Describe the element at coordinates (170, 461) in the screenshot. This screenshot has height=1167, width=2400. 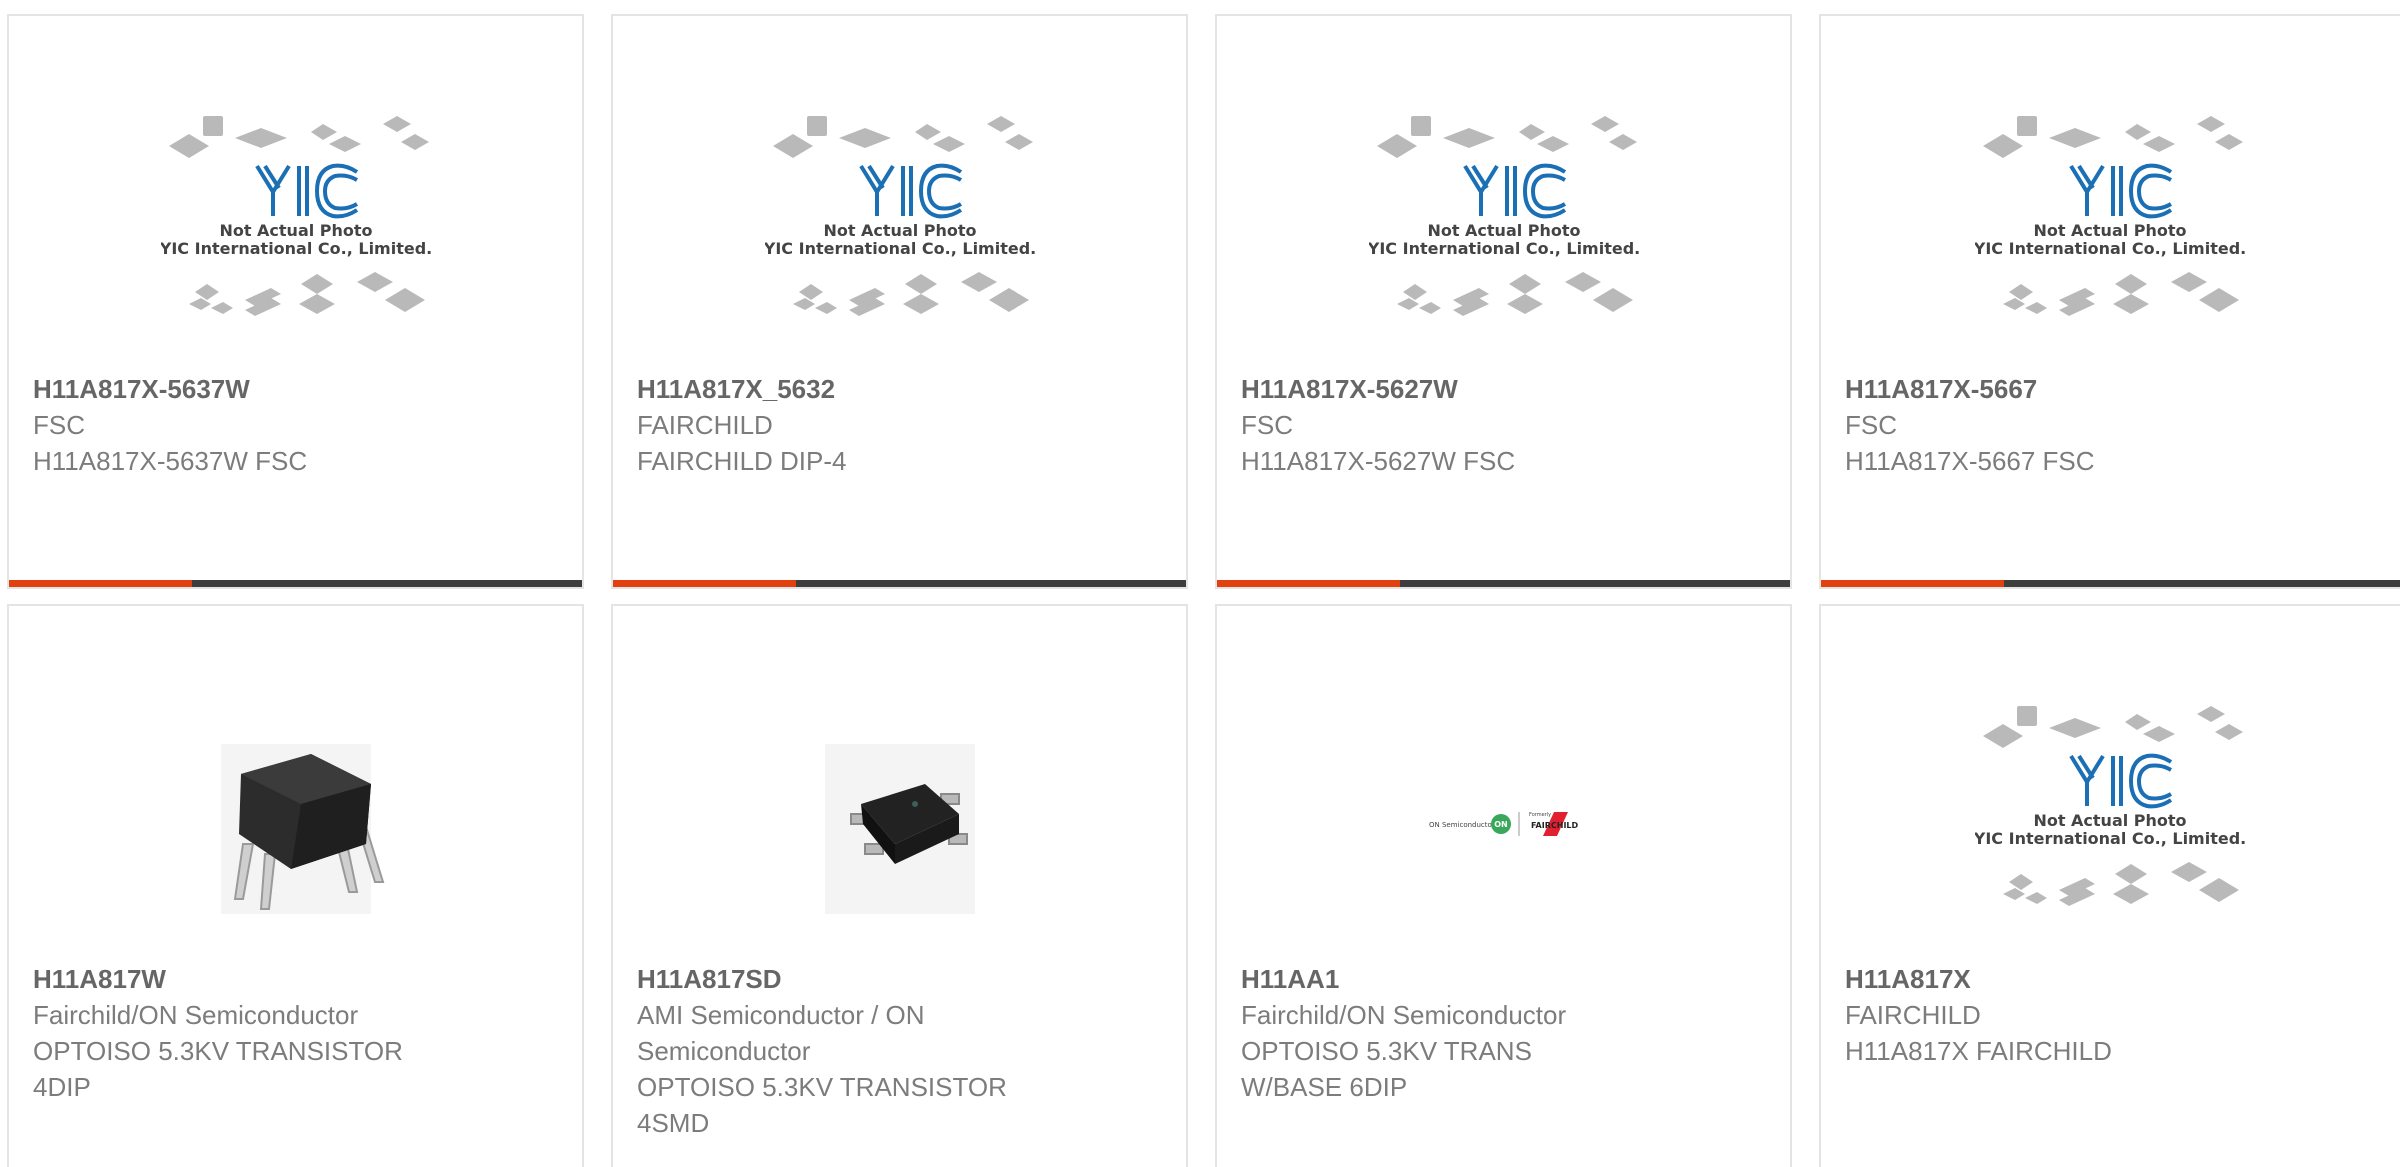
I see `description: H11A817X-5637W FSC` at that location.